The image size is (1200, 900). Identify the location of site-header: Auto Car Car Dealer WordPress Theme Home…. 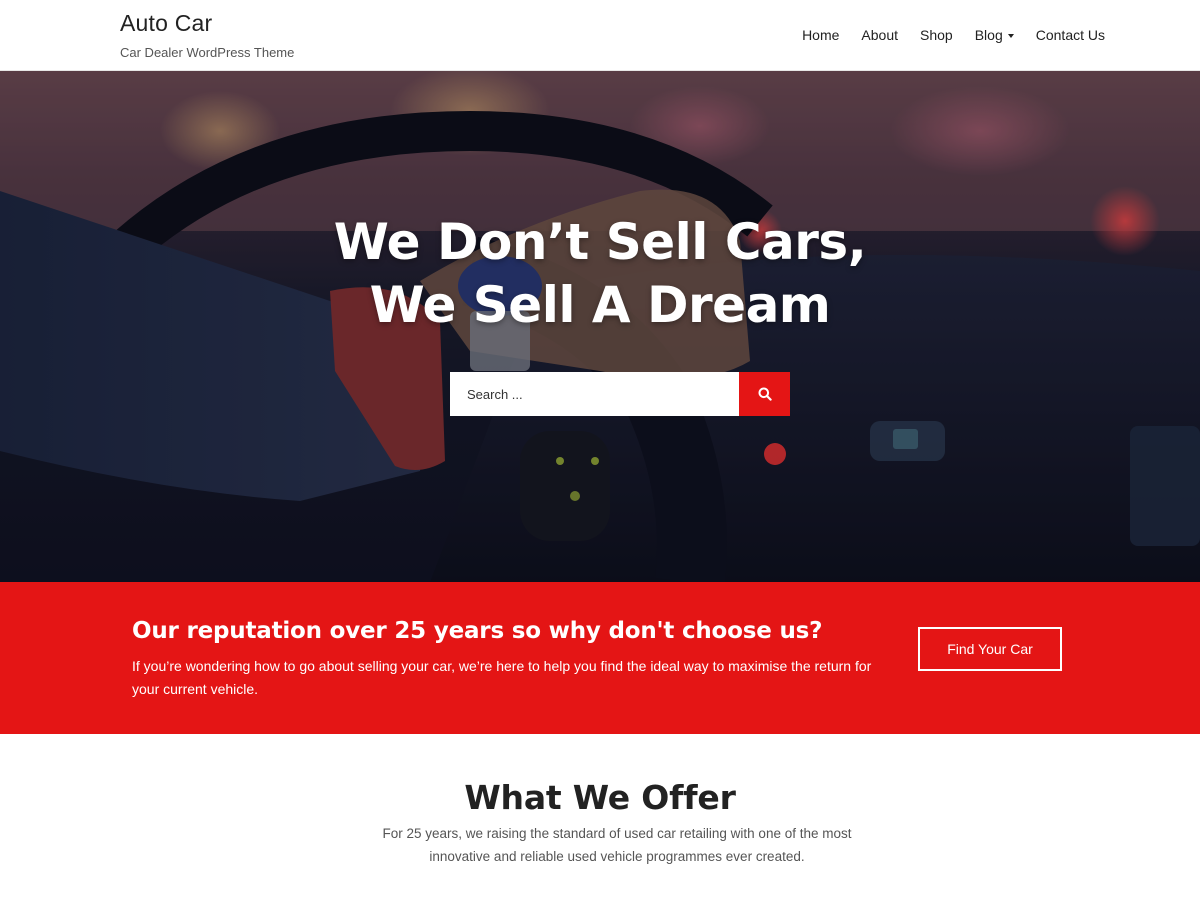
(600, 35).